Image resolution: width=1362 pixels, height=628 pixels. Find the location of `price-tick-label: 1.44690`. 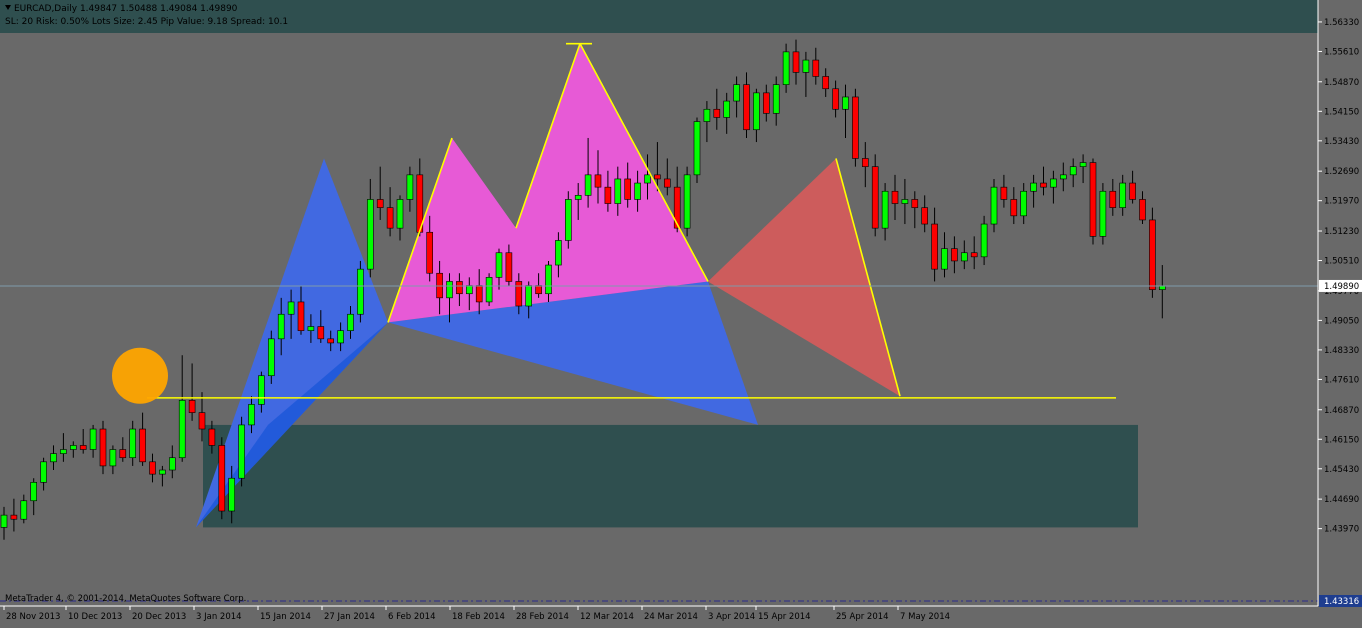

price-tick-label: 1.44690 is located at coordinates (1341, 500).